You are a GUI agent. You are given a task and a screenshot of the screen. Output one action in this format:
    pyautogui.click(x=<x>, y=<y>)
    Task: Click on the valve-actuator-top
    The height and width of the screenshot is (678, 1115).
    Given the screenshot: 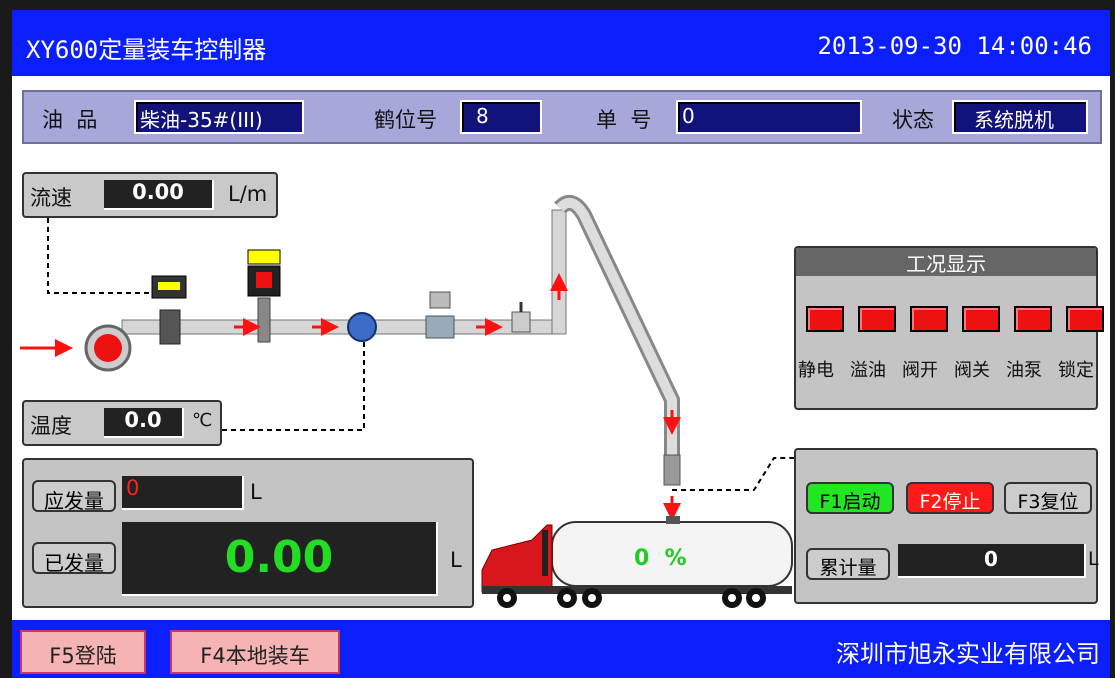 What is the action you would take?
    pyautogui.click(x=264, y=257)
    